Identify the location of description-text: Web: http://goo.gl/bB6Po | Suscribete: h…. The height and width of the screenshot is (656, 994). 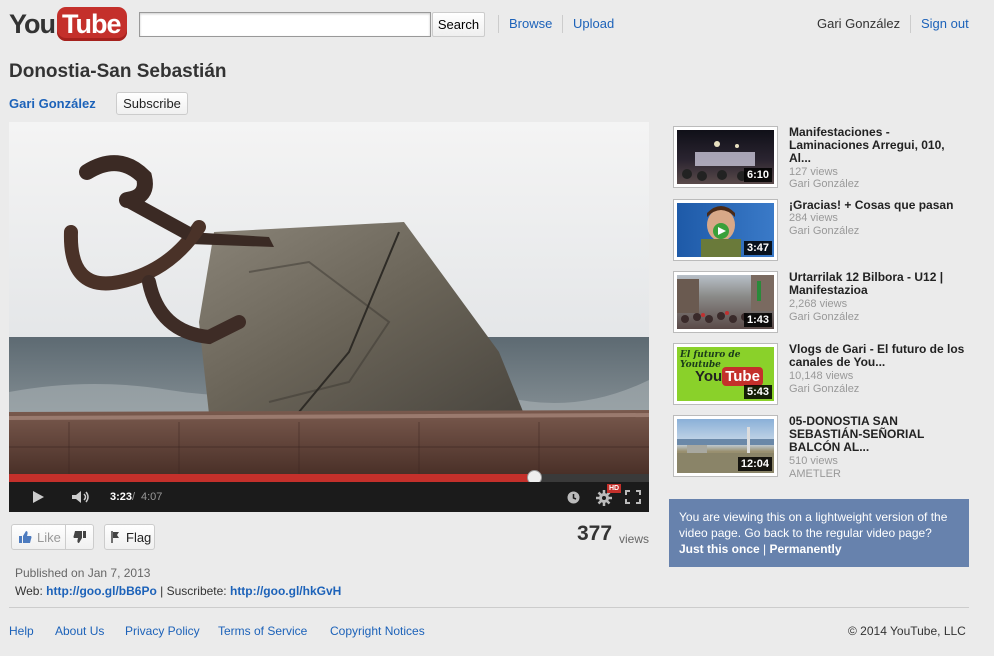
(178, 591).